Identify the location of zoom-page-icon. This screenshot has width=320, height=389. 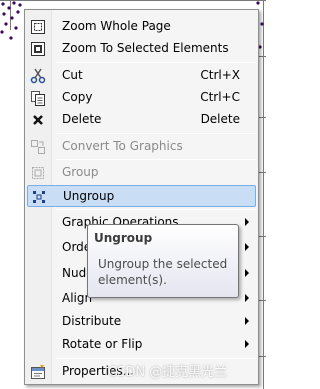
(38, 27).